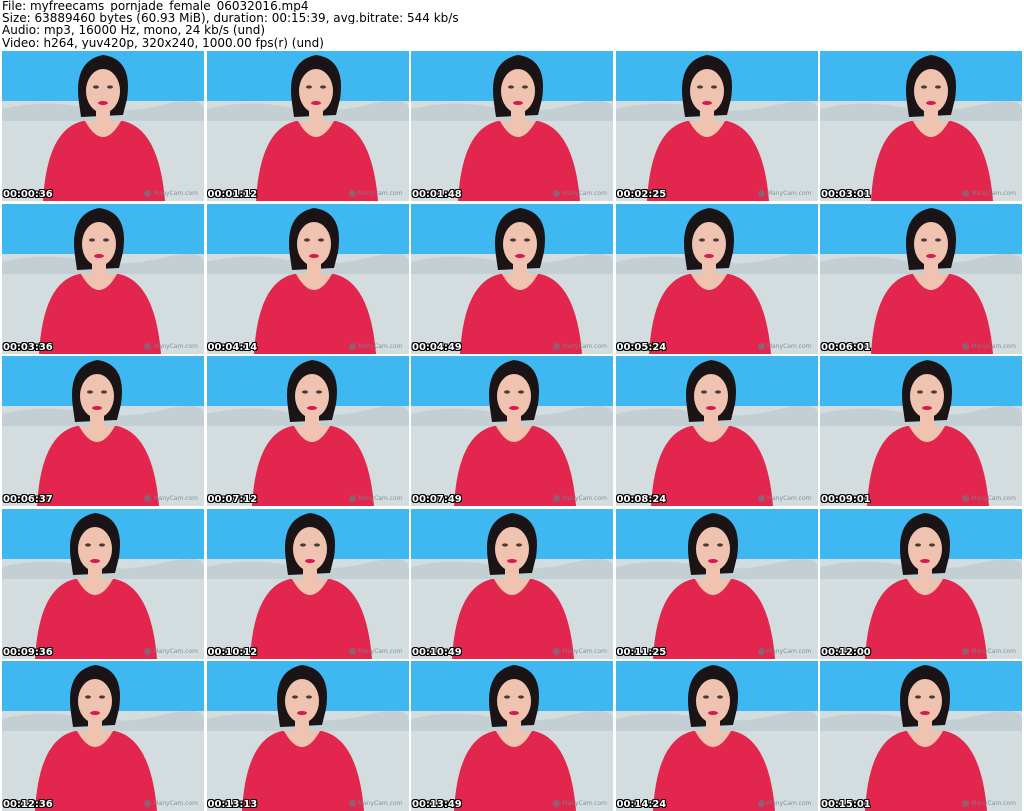  What do you see at coordinates (232, 804) in the screenshot?
I see `frame-timestamp: 00:13:13` at bounding box center [232, 804].